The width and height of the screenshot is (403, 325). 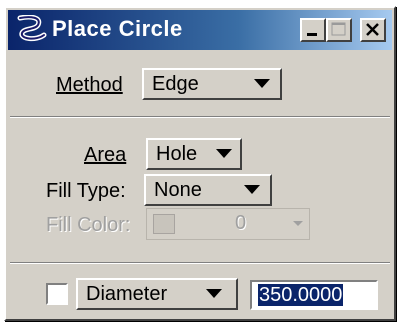 I want to click on minimize-button, so click(x=313, y=30).